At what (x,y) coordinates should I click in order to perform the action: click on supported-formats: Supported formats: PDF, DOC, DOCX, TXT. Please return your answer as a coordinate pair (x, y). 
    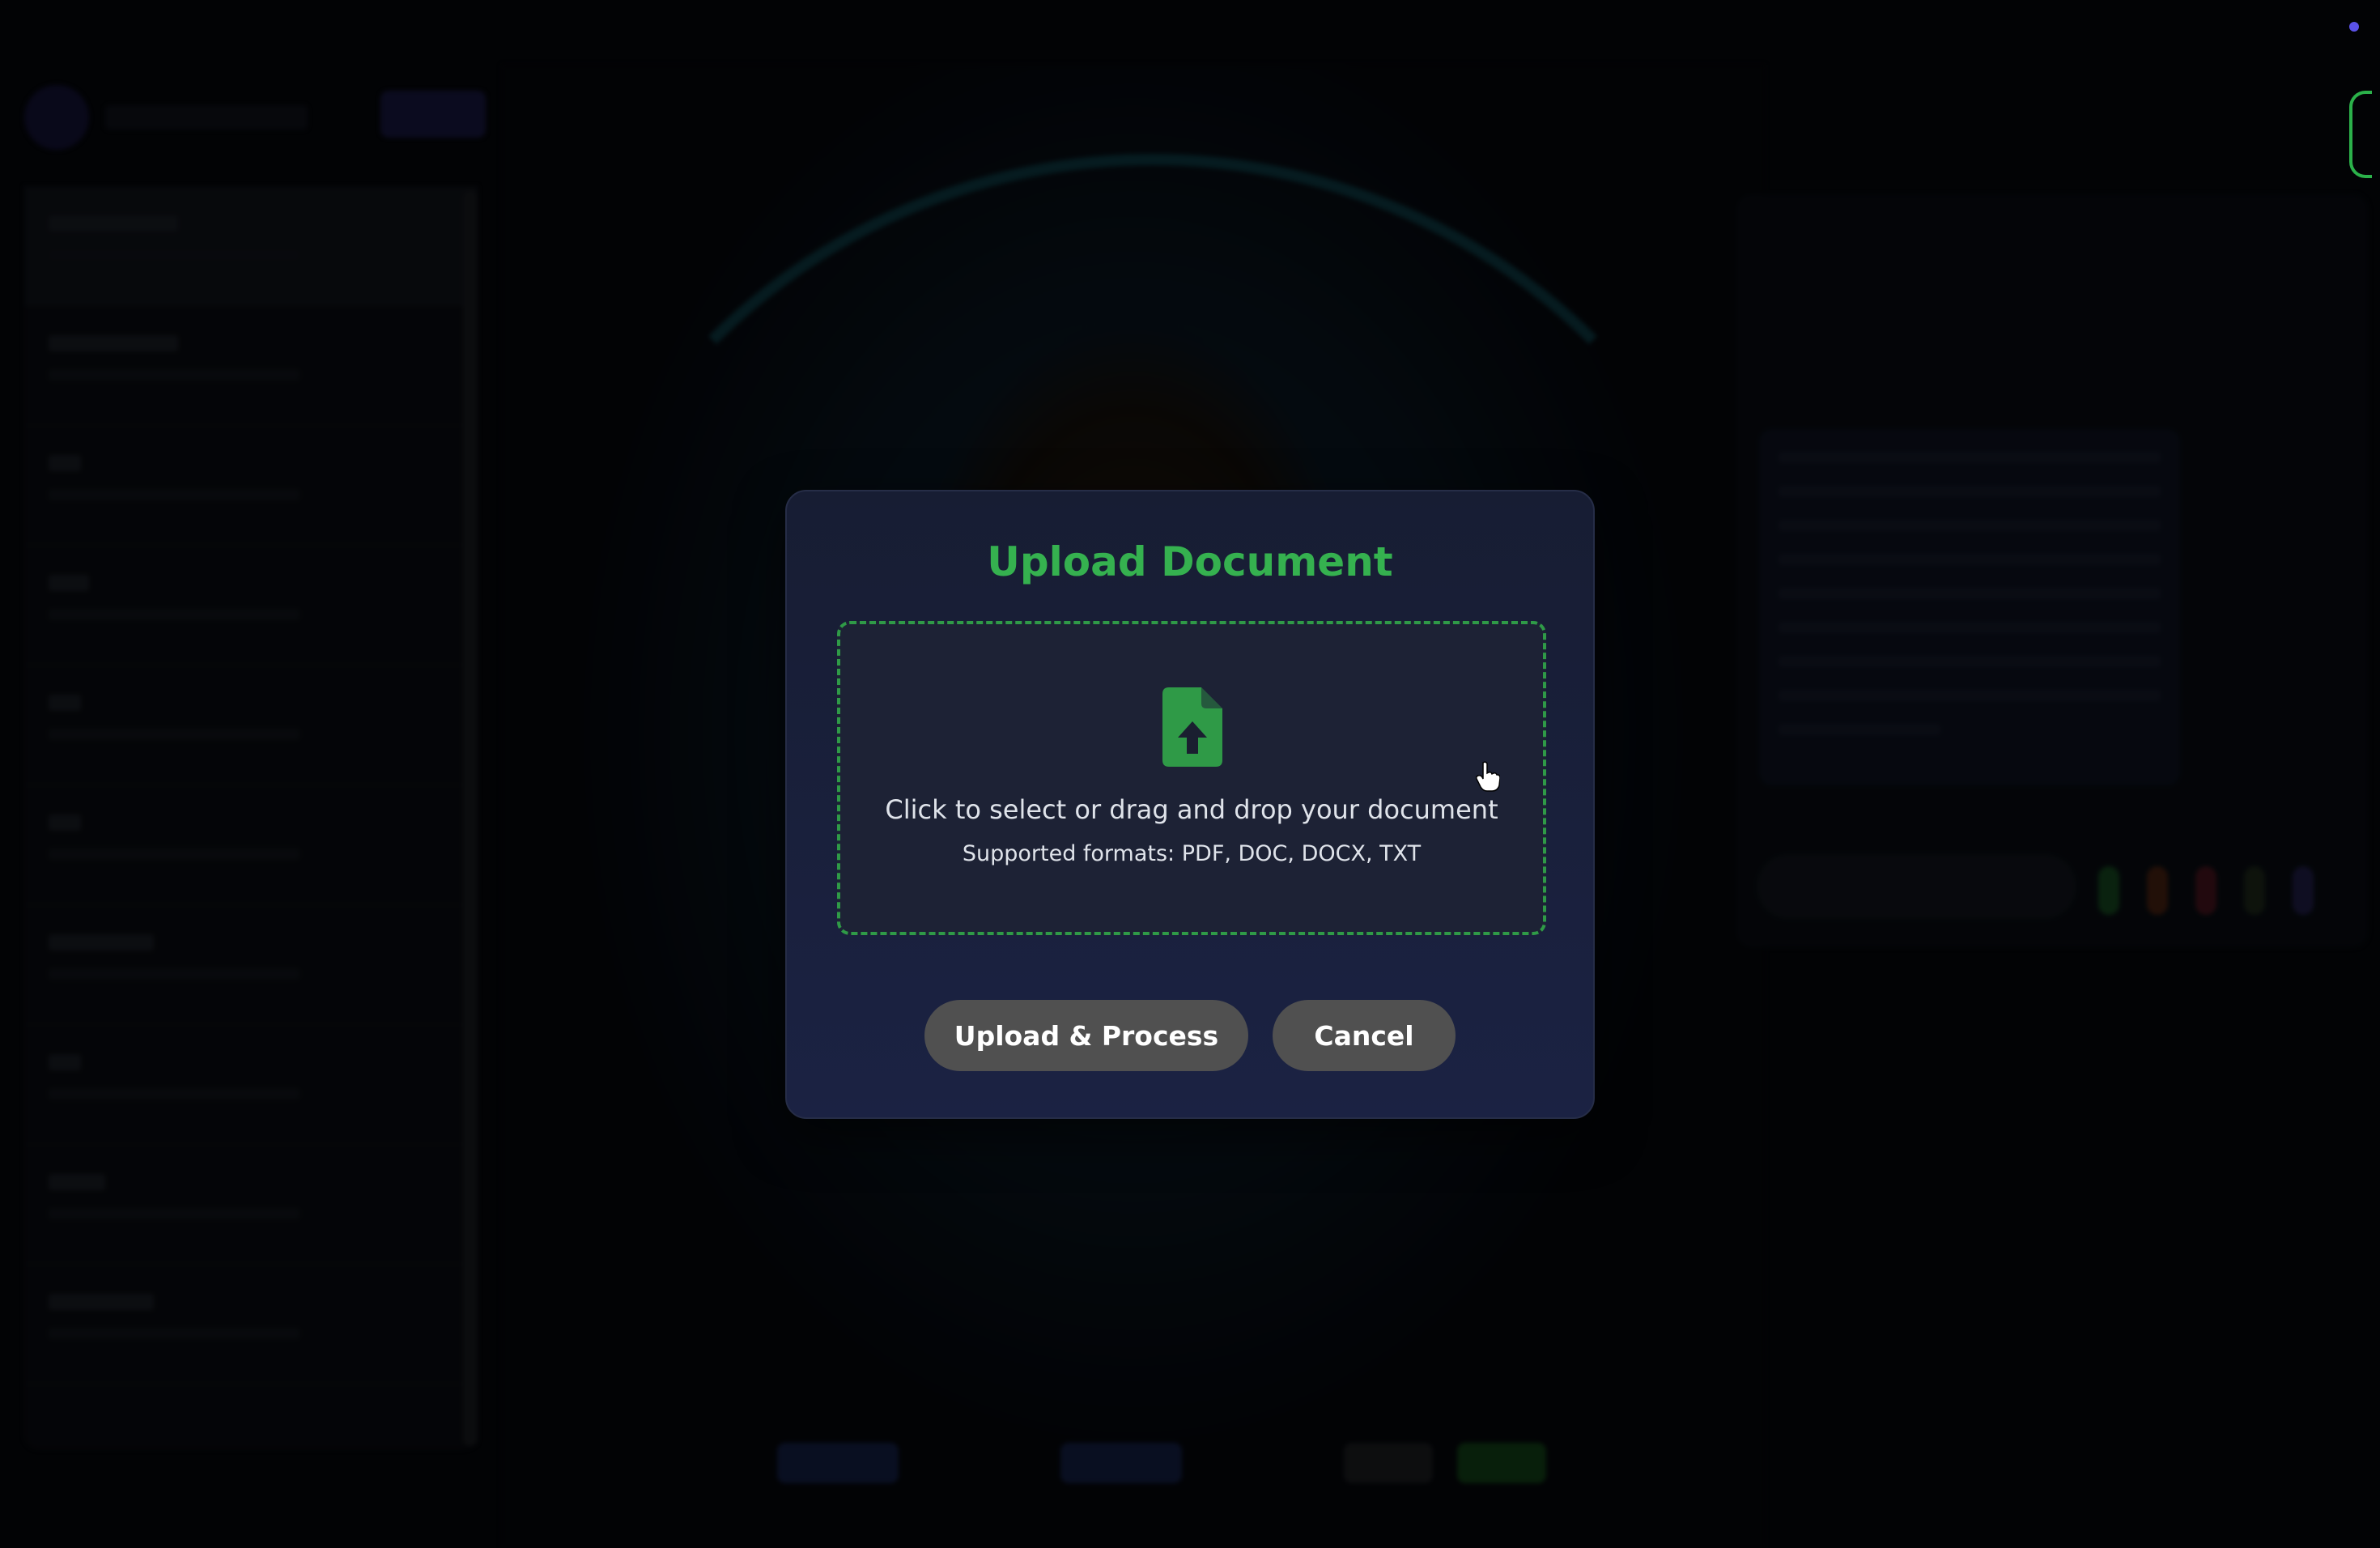
    Looking at the image, I should click on (1192, 853).